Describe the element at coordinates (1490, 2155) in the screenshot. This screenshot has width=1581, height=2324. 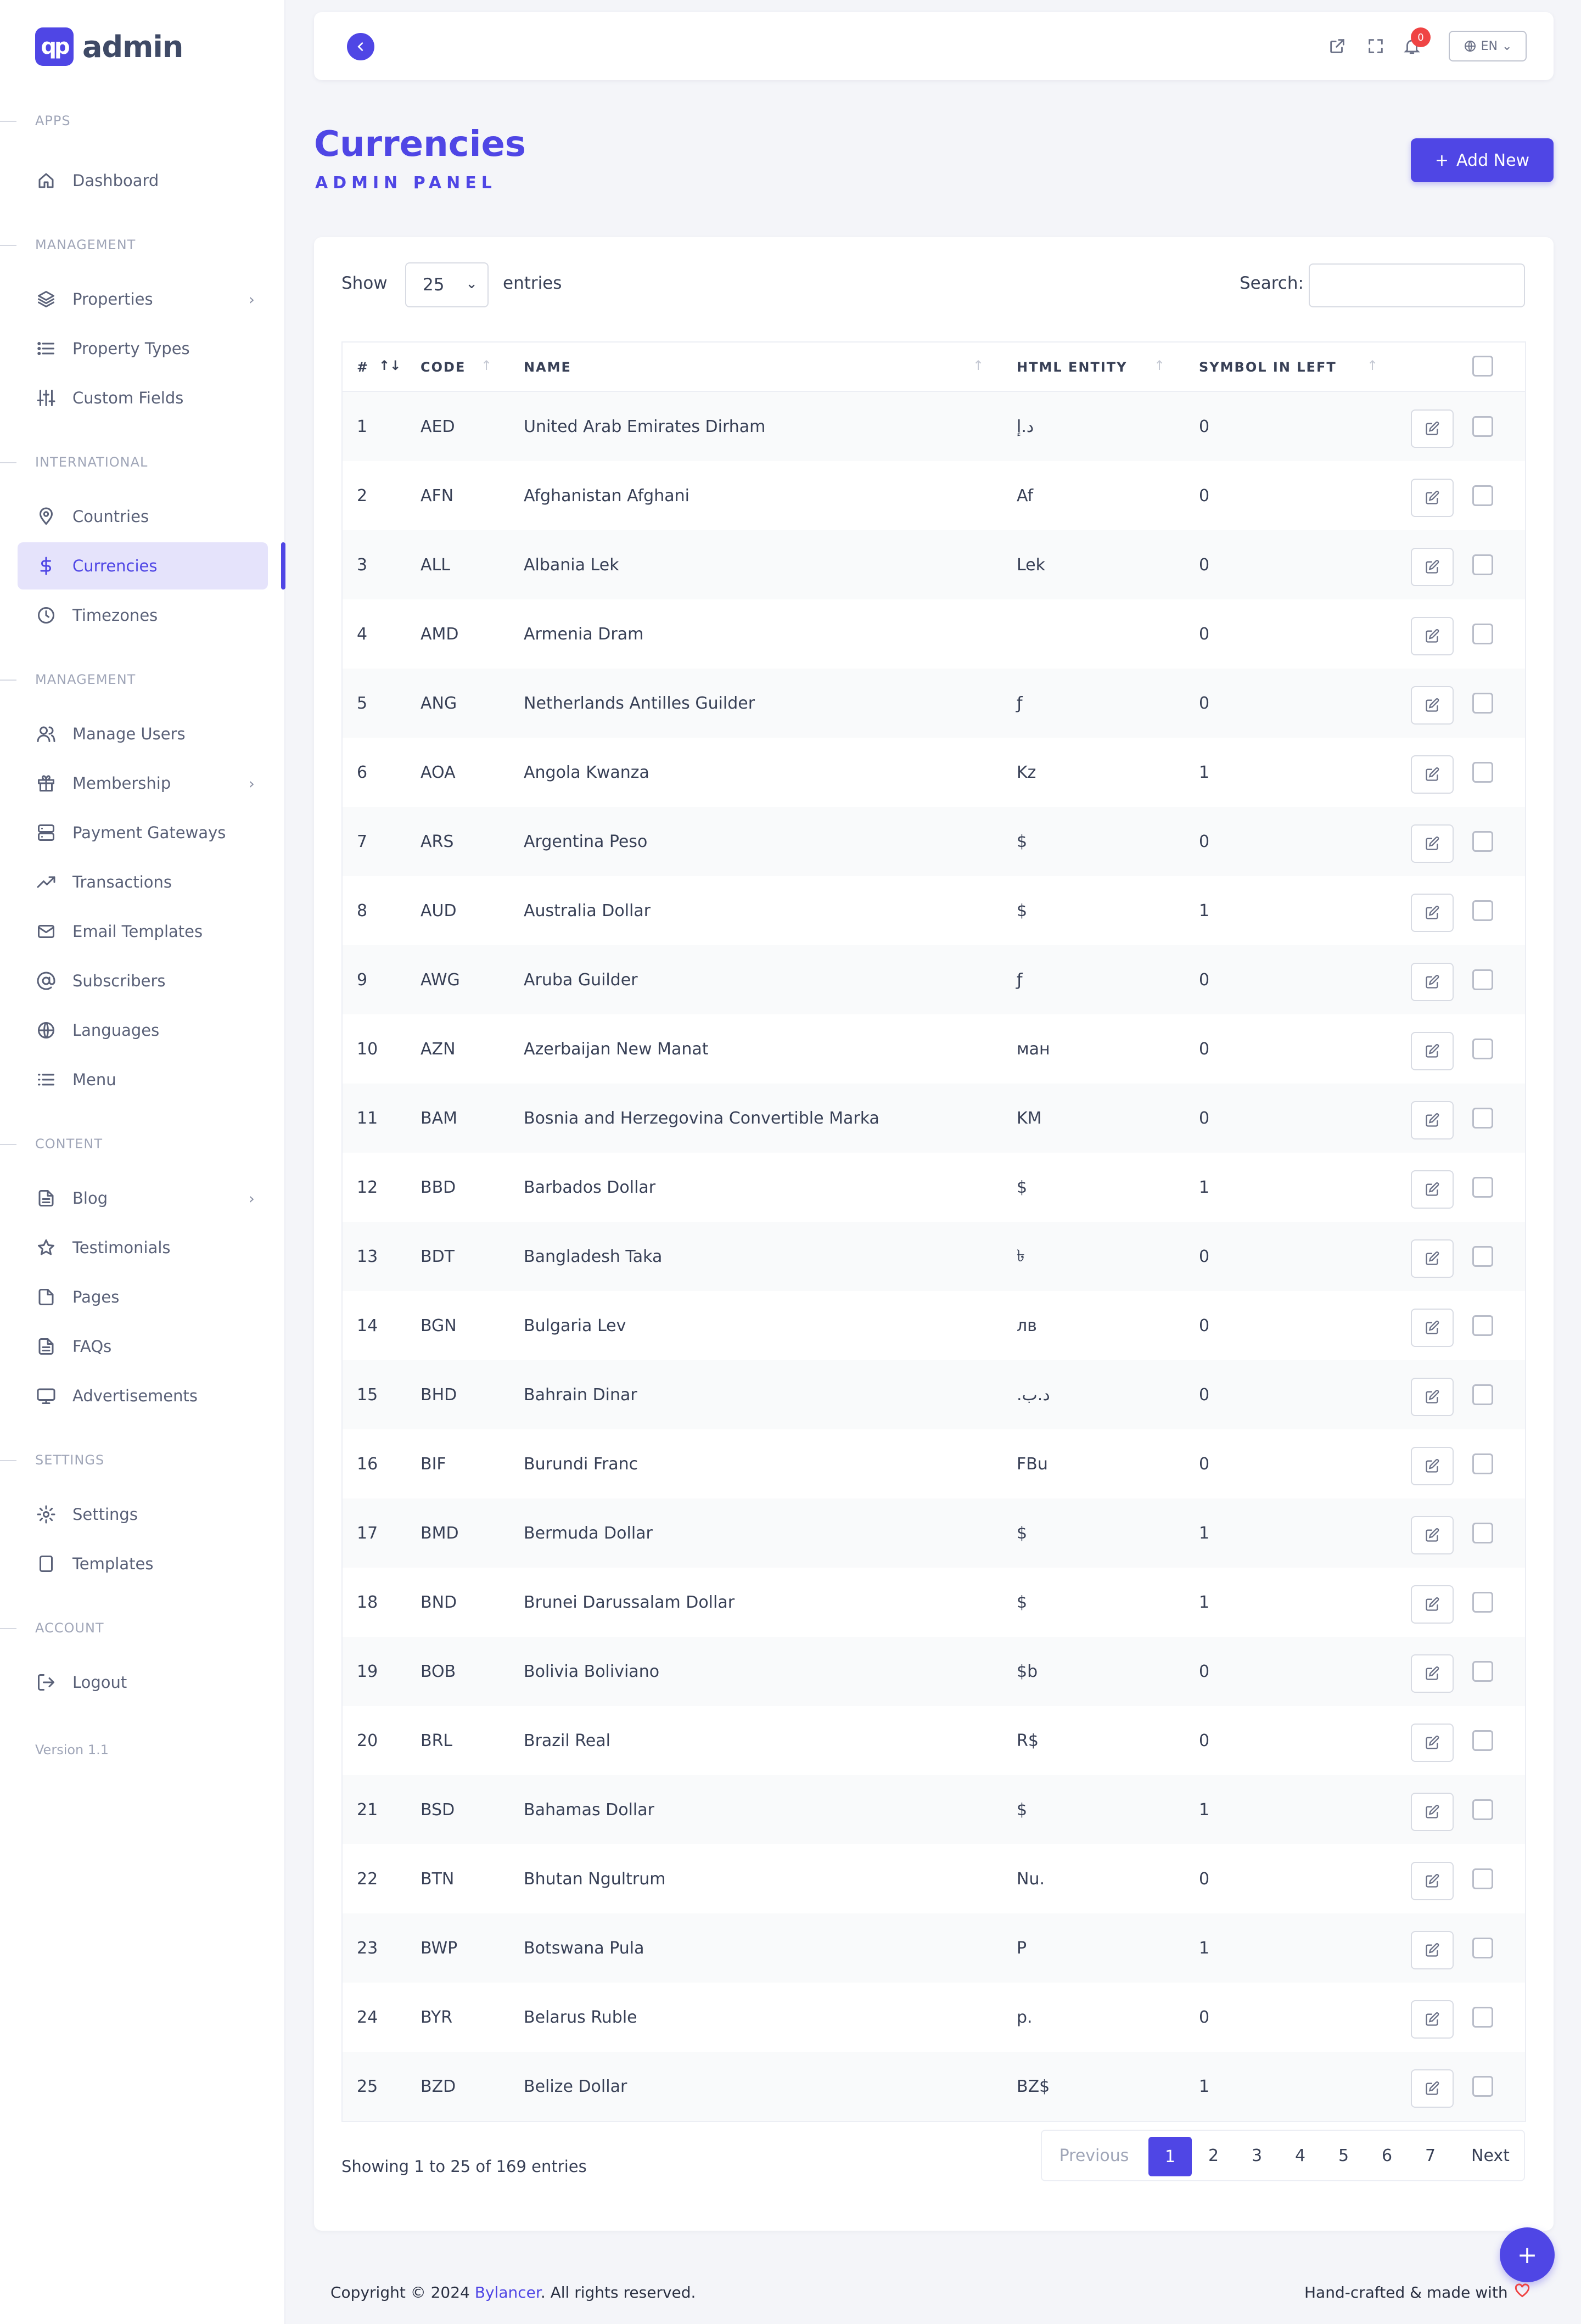
I see `pagination-next: Next` at that location.